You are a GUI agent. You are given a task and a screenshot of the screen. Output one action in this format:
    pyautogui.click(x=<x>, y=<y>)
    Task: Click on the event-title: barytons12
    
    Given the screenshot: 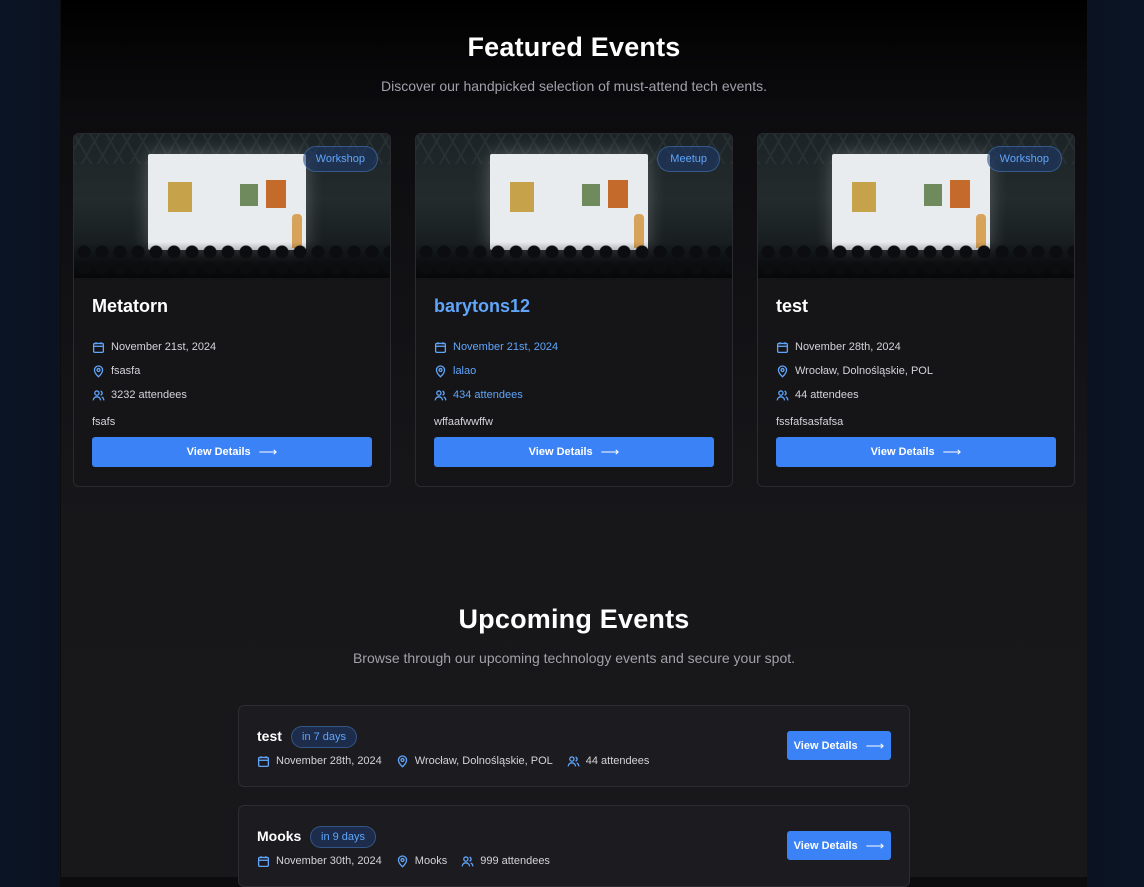 What is the action you would take?
    pyautogui.click(x=574, y=306)
    